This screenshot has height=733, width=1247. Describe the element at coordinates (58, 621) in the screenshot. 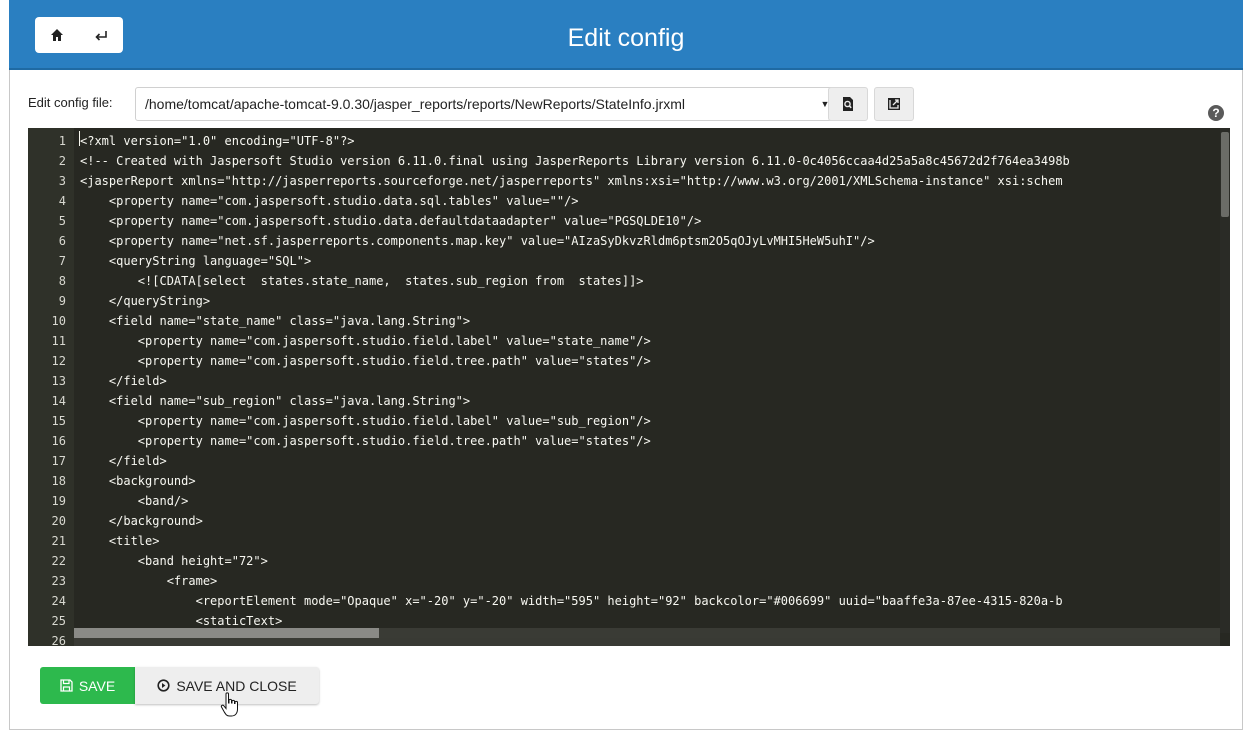

I see `line-number: 25` at that location.